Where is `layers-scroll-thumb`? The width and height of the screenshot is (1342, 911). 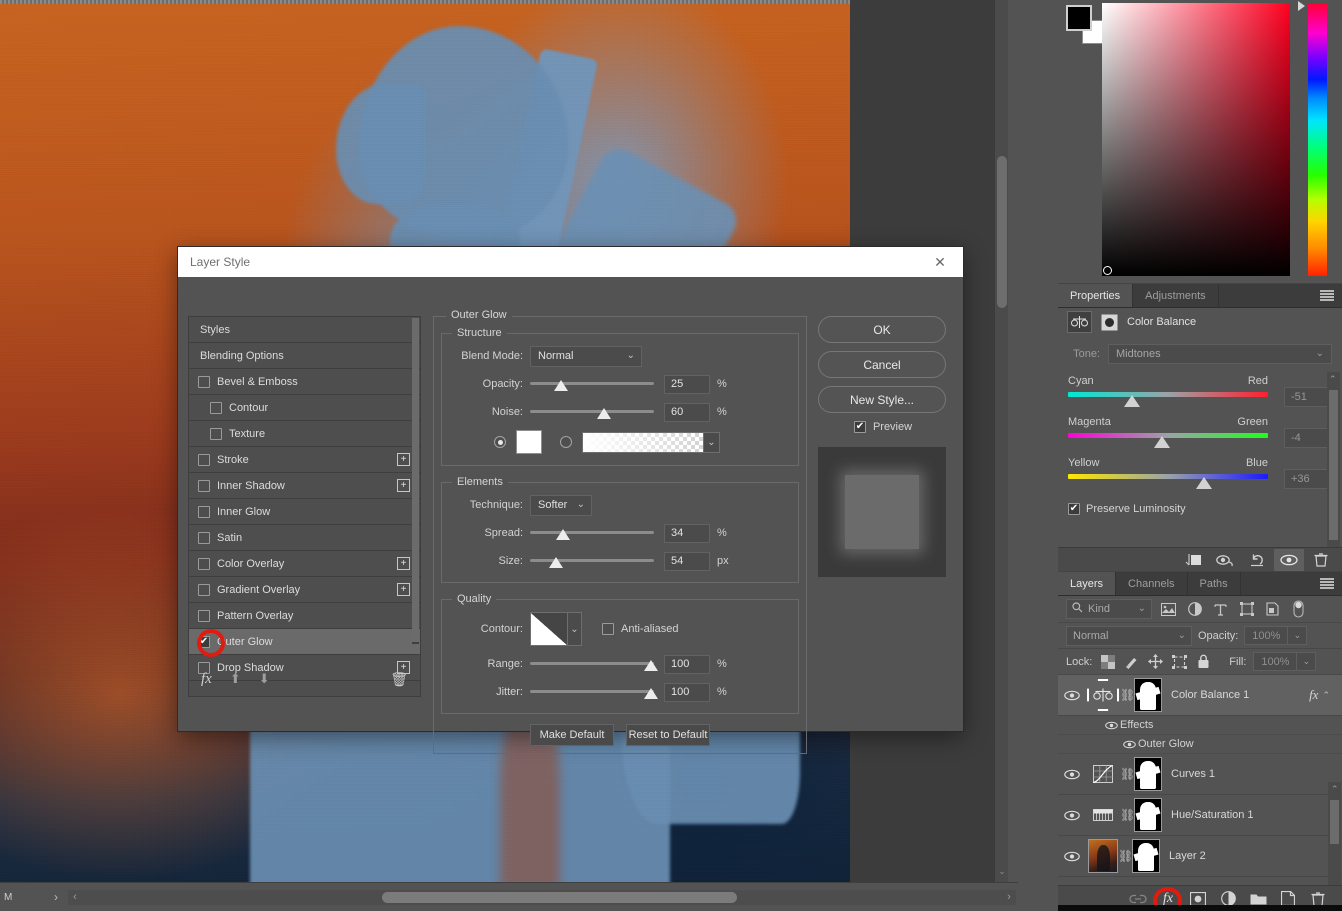
layers-scroll-thumb is located at coordinates (1334, 822).